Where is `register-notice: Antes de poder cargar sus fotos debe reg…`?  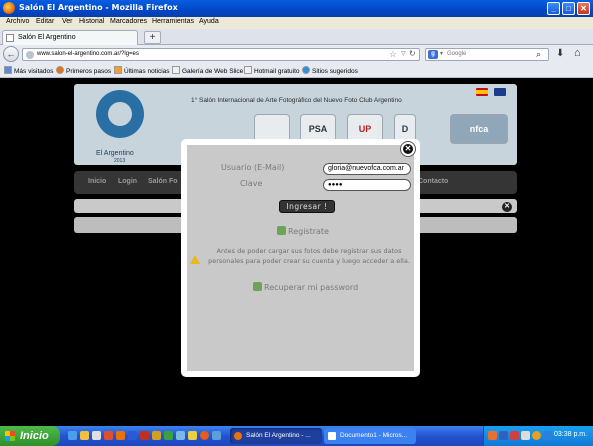 register-notice: Antes de poder cargar sus fotos debe reg… is located at coordinates (309, 256).